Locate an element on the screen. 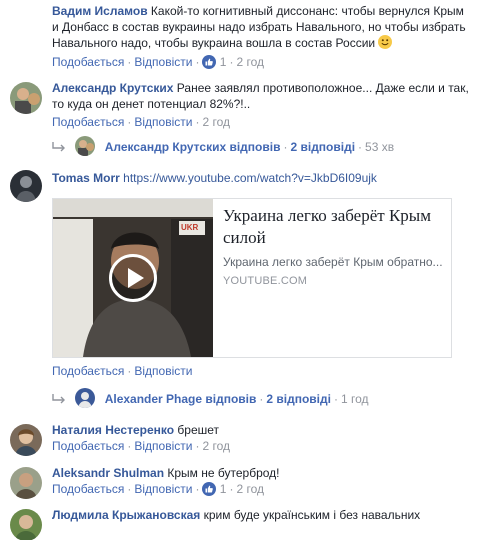 This screenshot has width=480, height=540. comment-author: Tomas Morr is located at coordinates (86, 178).